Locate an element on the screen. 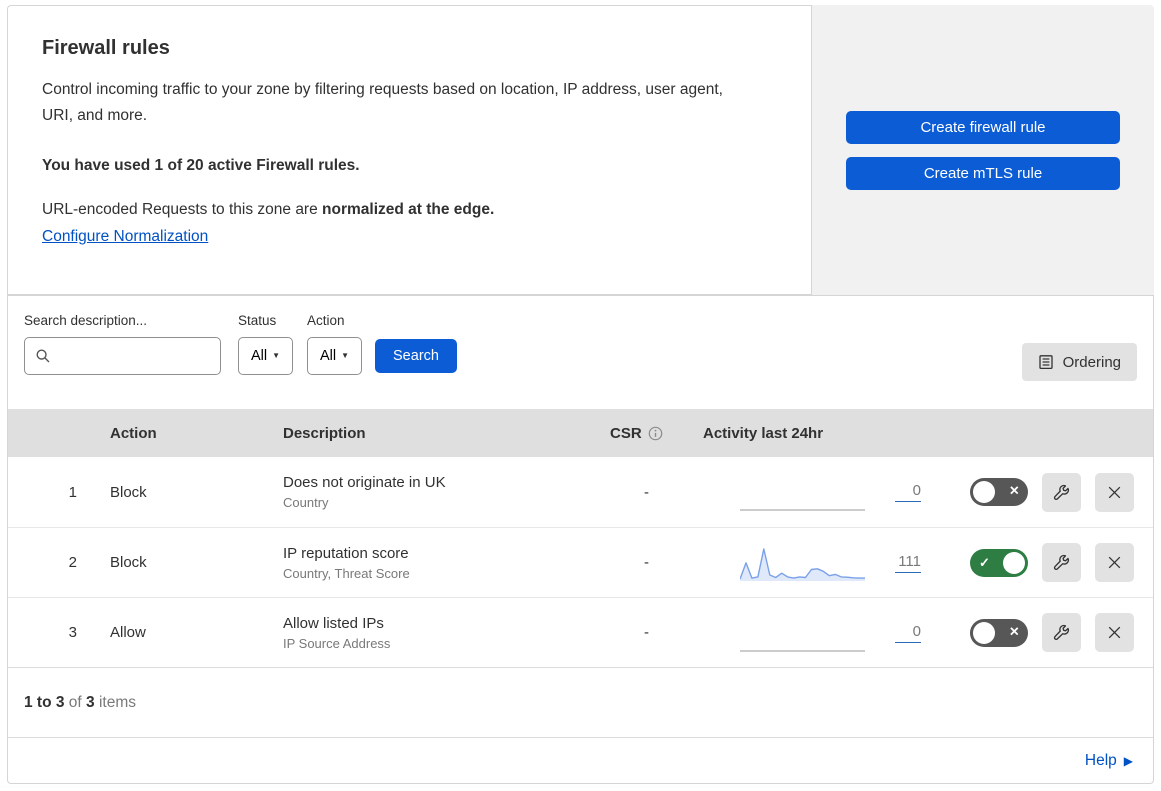 The image size is (1161, 791). help-link: Help ▶ is located at coordinates (1109, 761).